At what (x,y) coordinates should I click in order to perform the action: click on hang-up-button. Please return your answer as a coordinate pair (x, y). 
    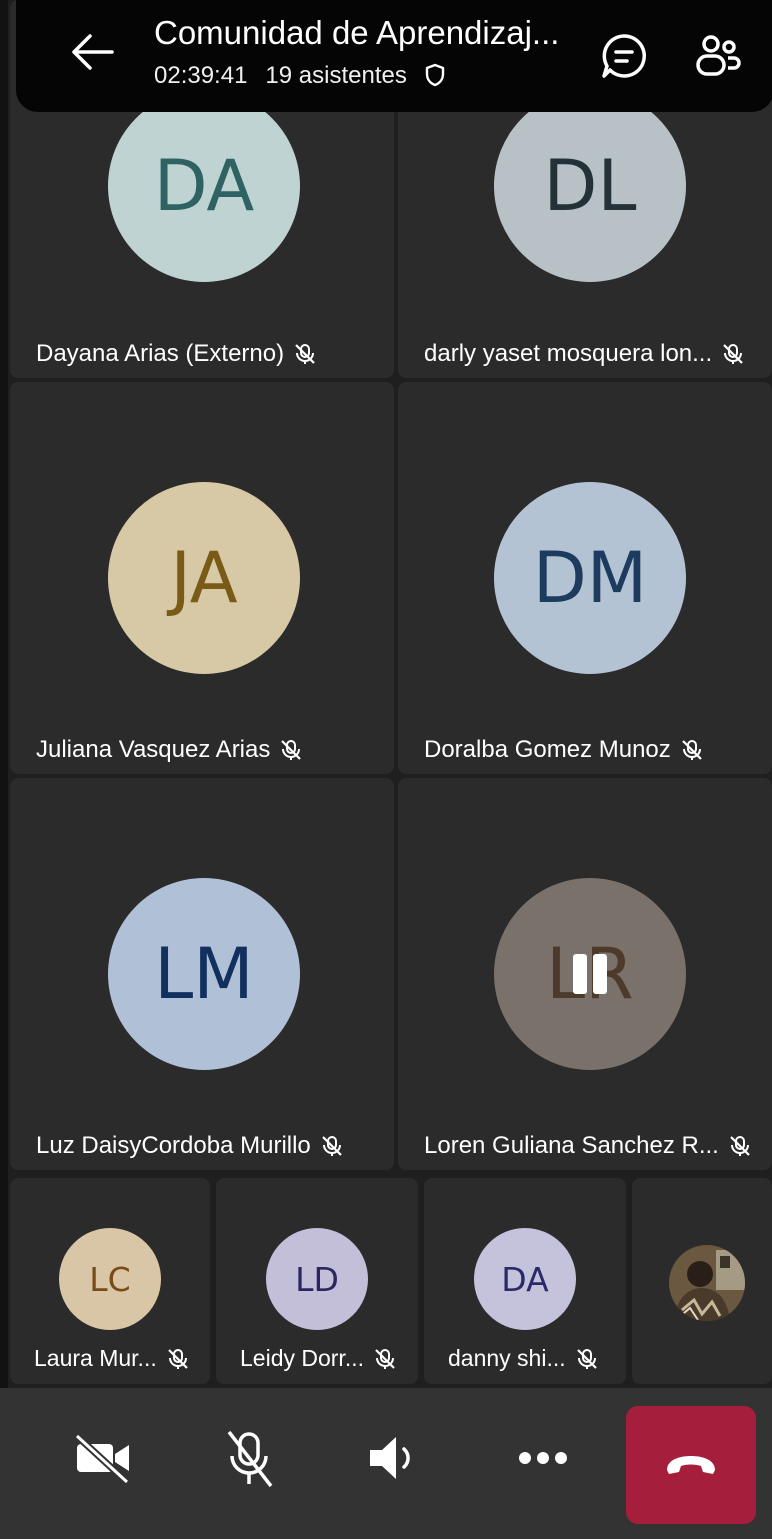
    Looking at the image, I should click on (691, 1465).